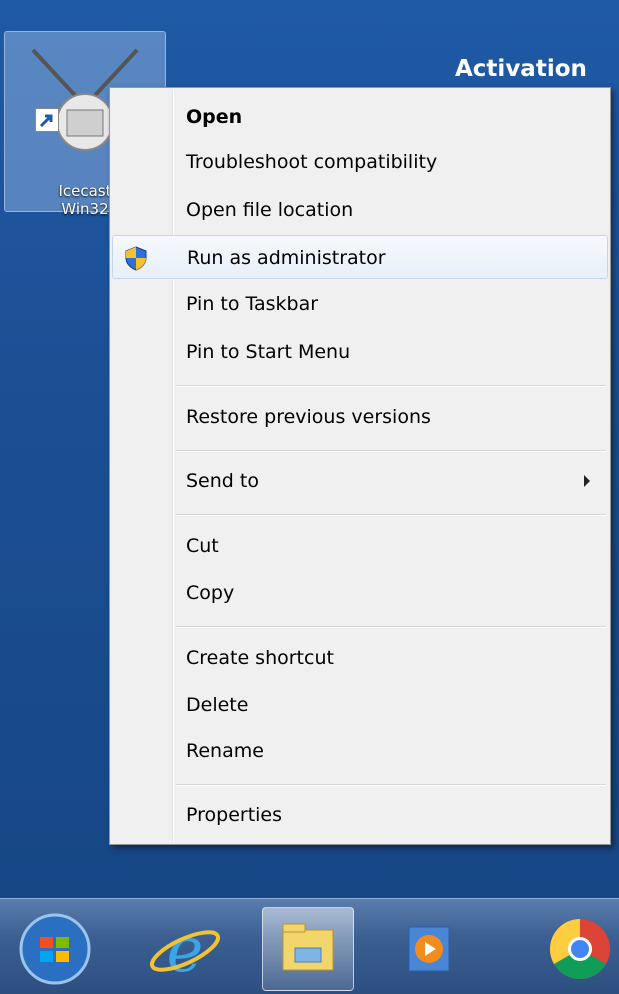 This screenshot has height=994, width=619. What do you see at coordinates (136, 258) in the screenshot?
I see `uac-shield-icon` at bounding box center [136, 258].